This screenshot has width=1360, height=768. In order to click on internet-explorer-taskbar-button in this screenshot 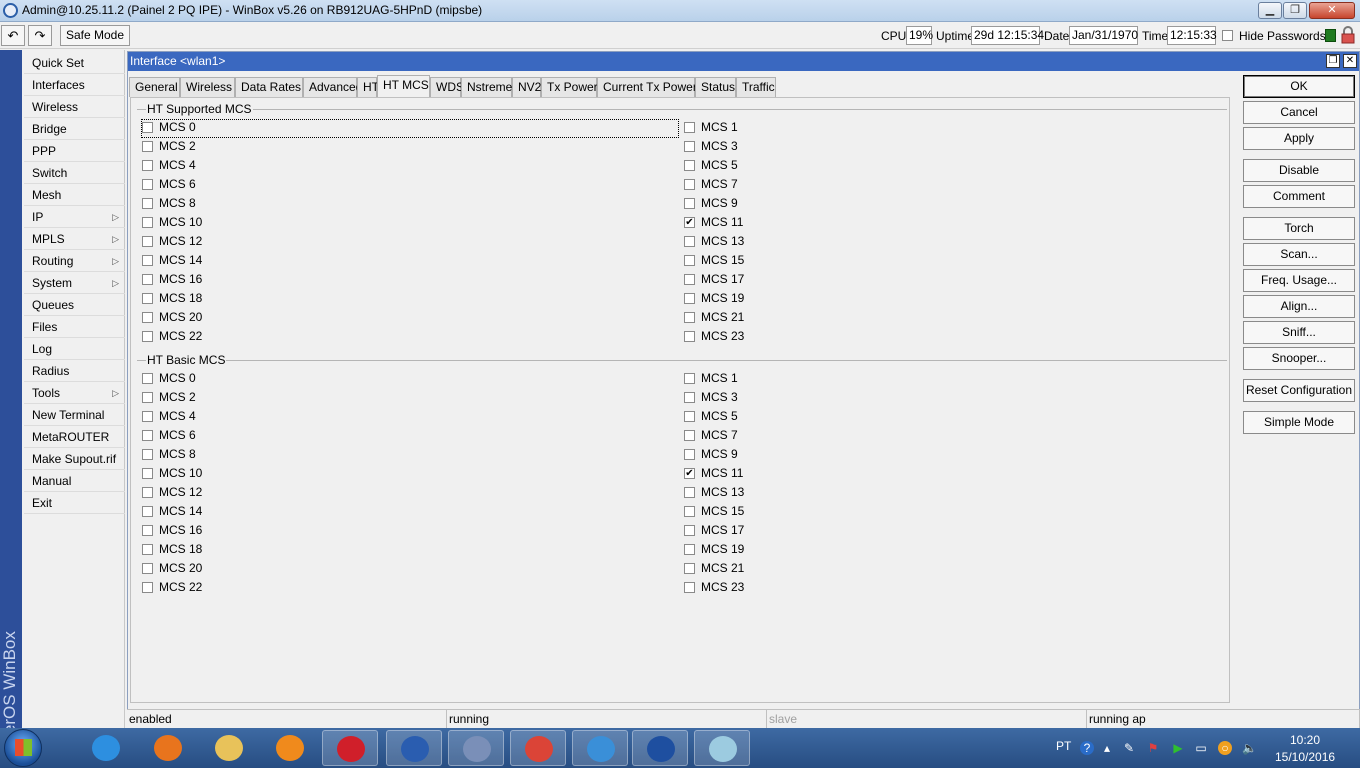, I will do `click(106, 748)`.